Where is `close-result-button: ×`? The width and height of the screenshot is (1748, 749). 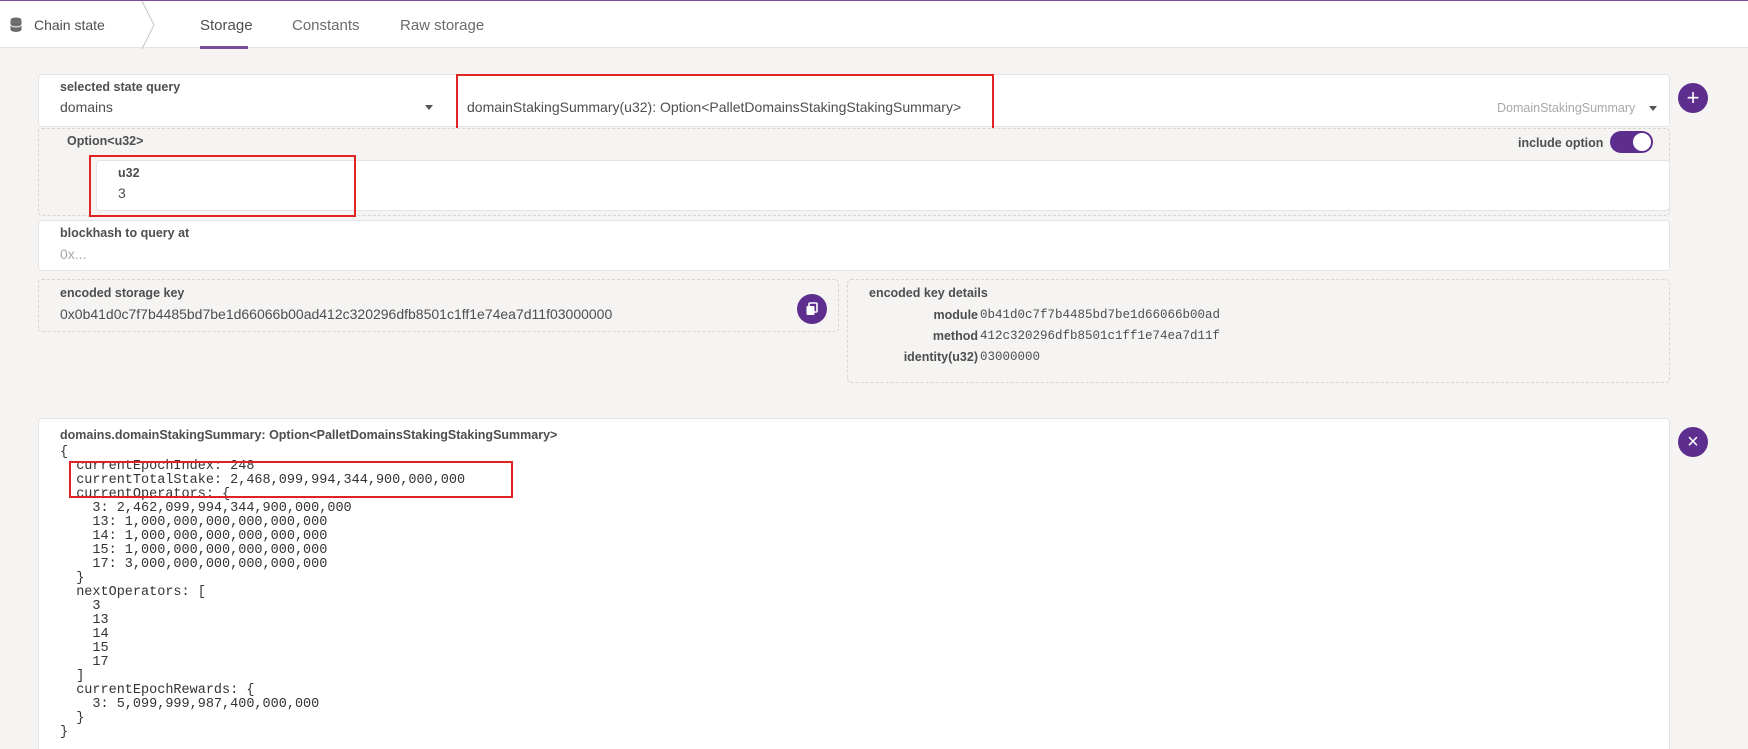 close-result-button: × is located at coordinates (1693, 442).